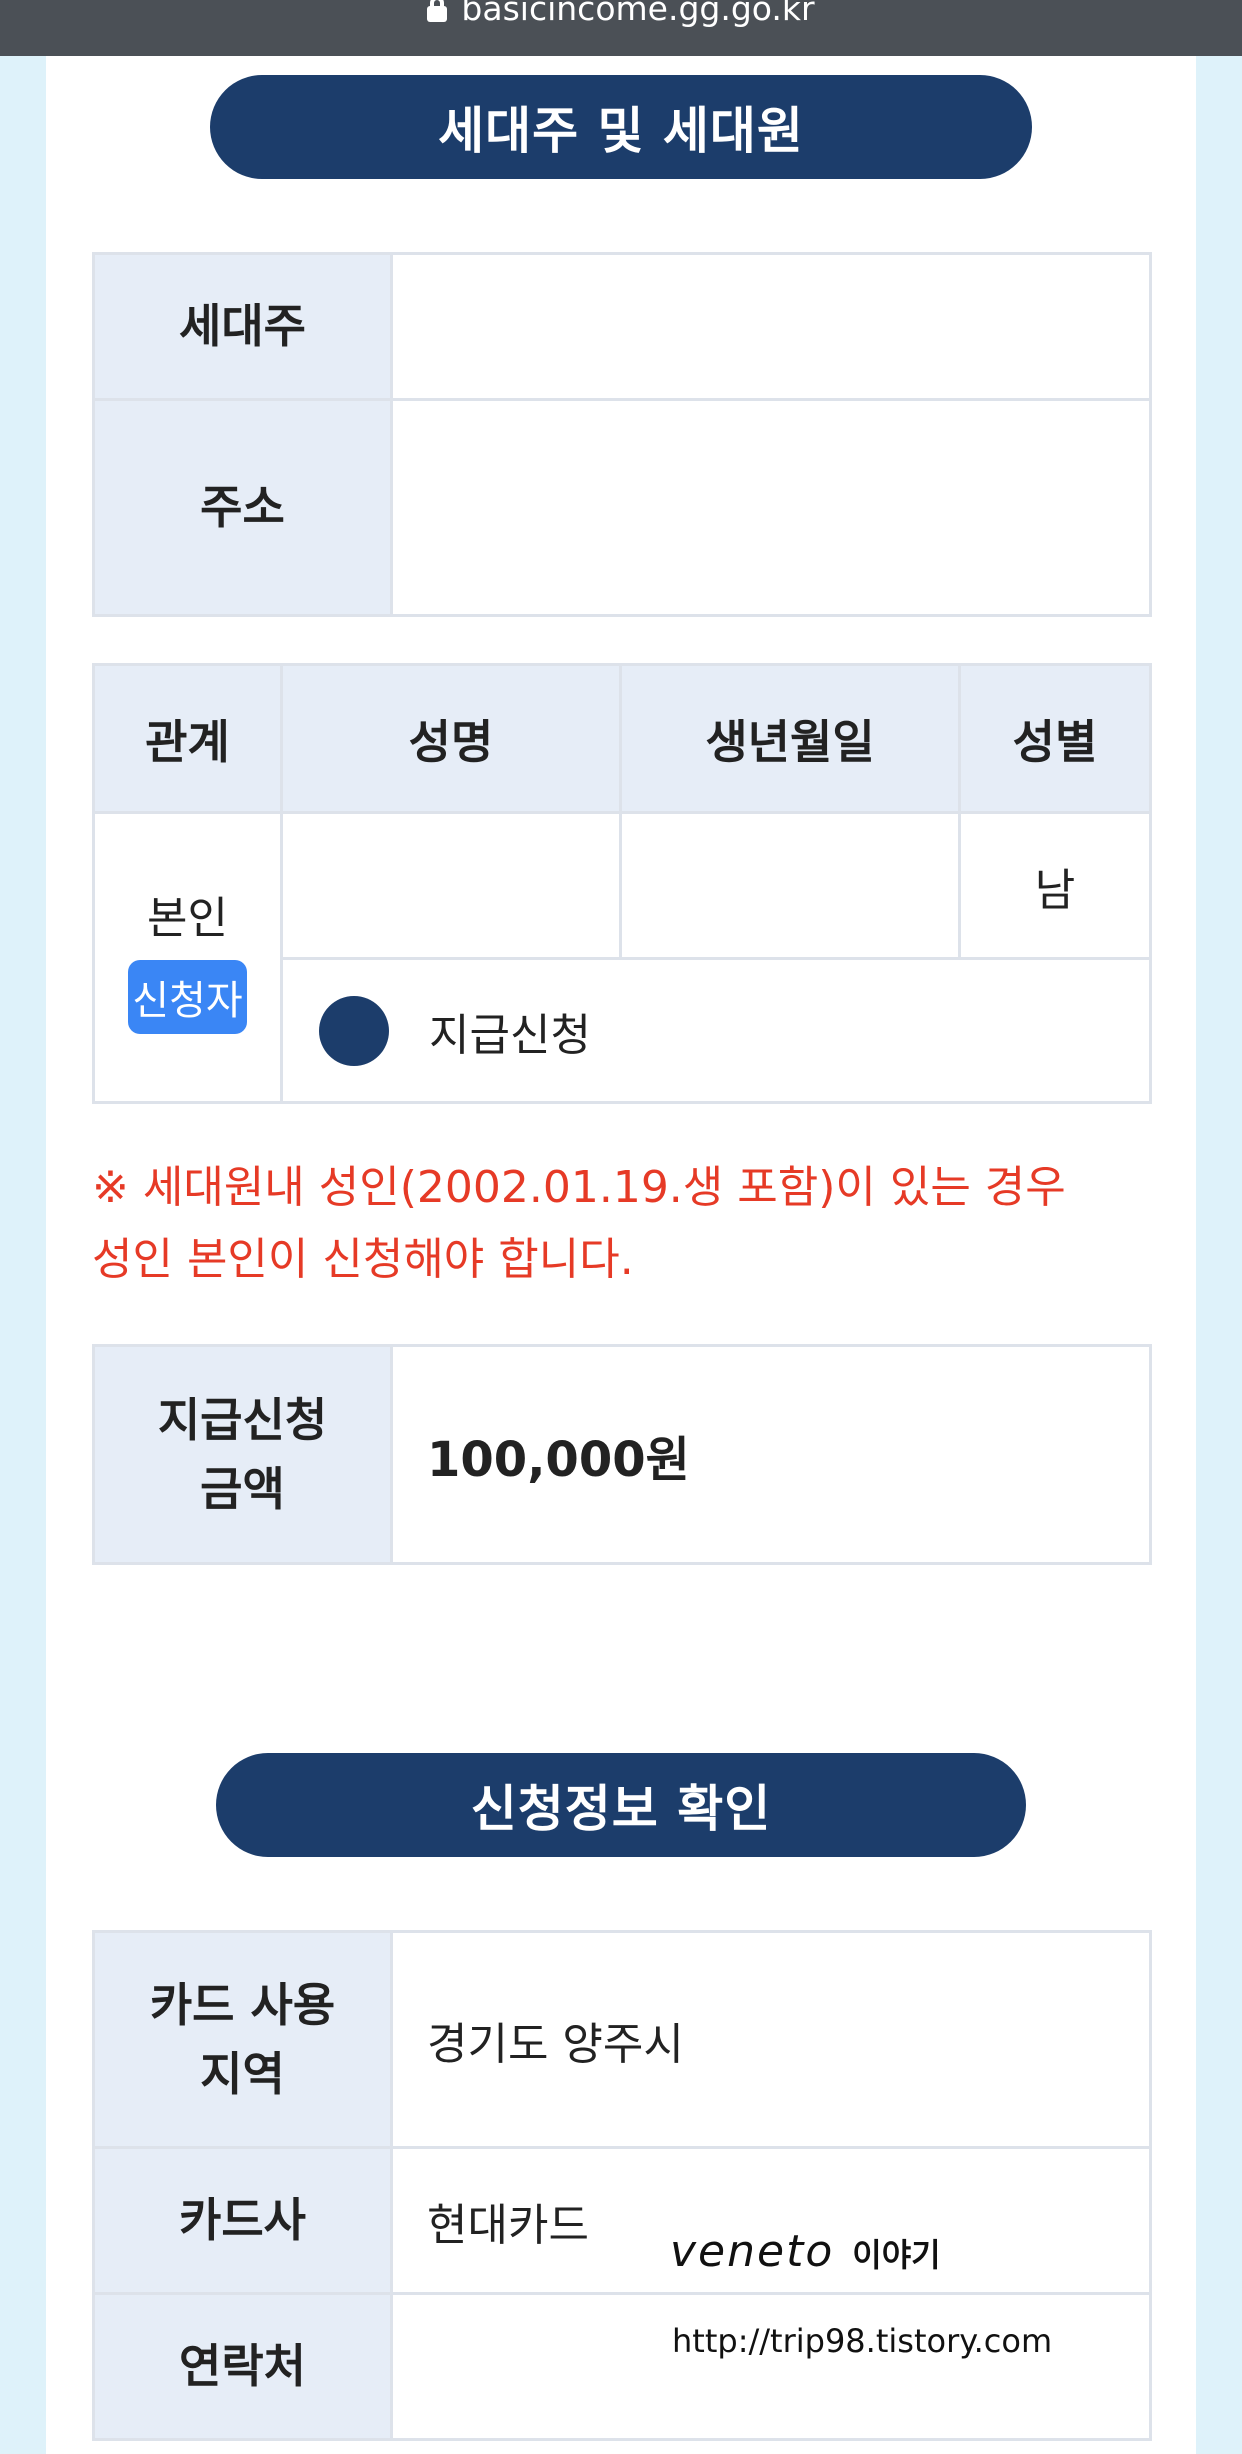 The height and width of the screenshot is (2454, 1242). I want to click on household-table: 세대주 주소, so click(622, 434).